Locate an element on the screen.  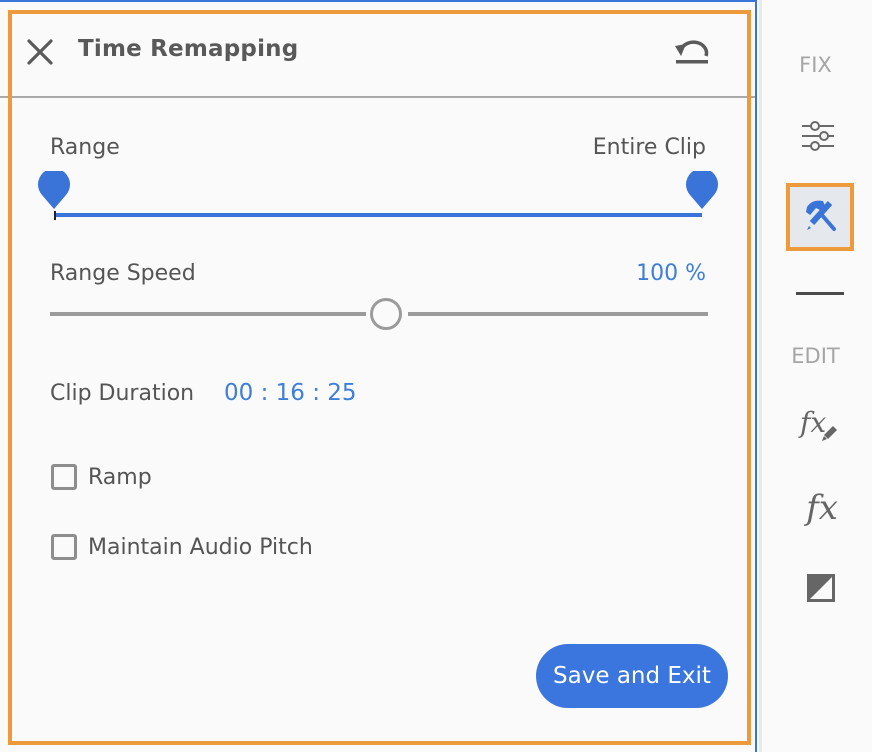
contrast-icon is located at coordinates (821, 588).